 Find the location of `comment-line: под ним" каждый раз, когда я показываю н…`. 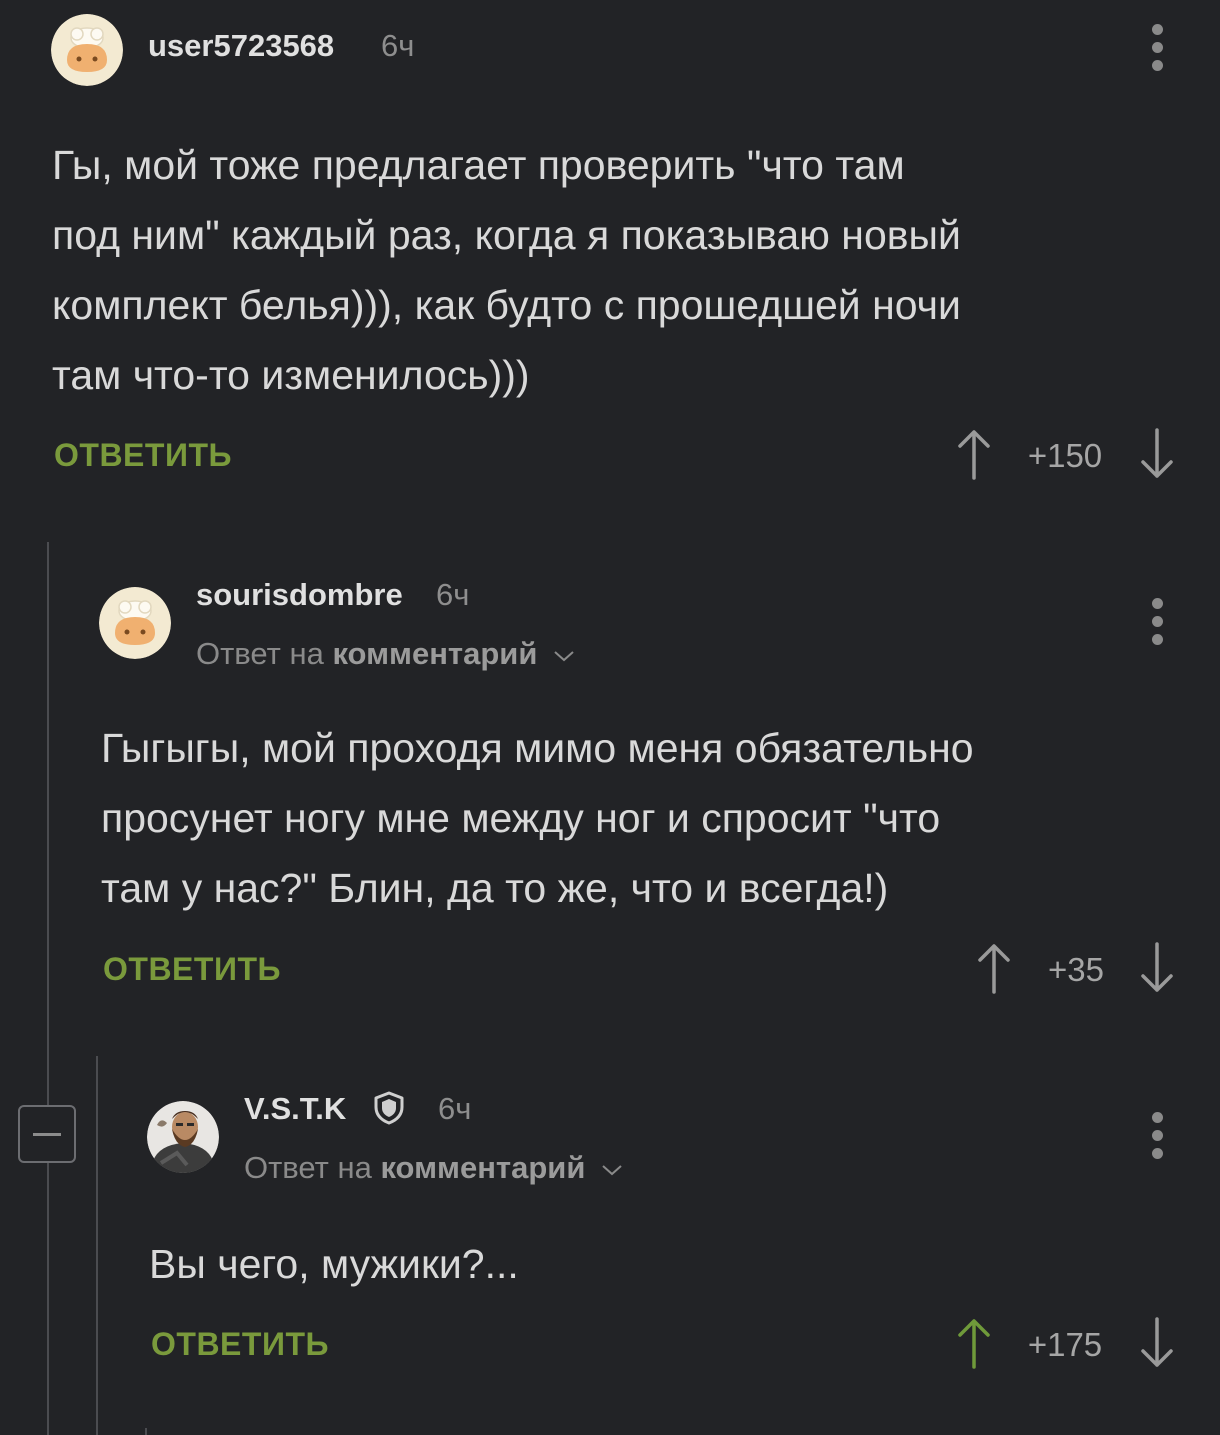

comment-line: под ним" каждый раз, когда я показываю н… is located at coordinates (506, 235).